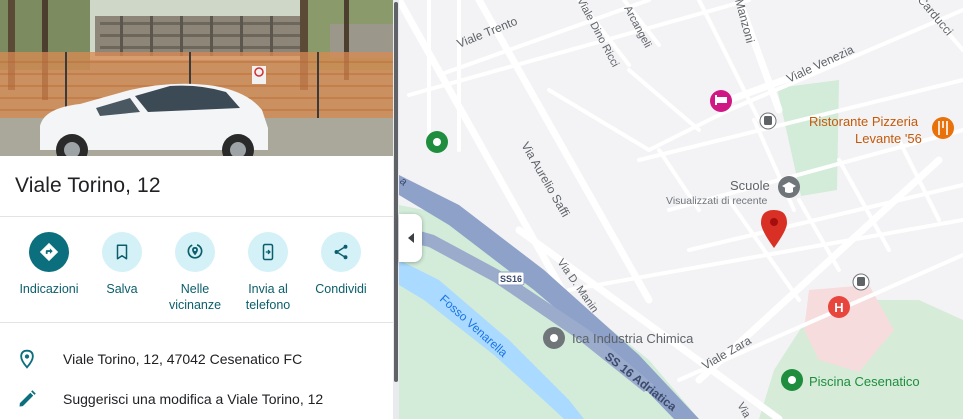 The image size is (963, 419). What do you see at coordinates (183, 359) in the screenshot?
I see `address-text: Viale Torino, 12, 47042 Cesenatico FC` at bounding box center [183, 359].